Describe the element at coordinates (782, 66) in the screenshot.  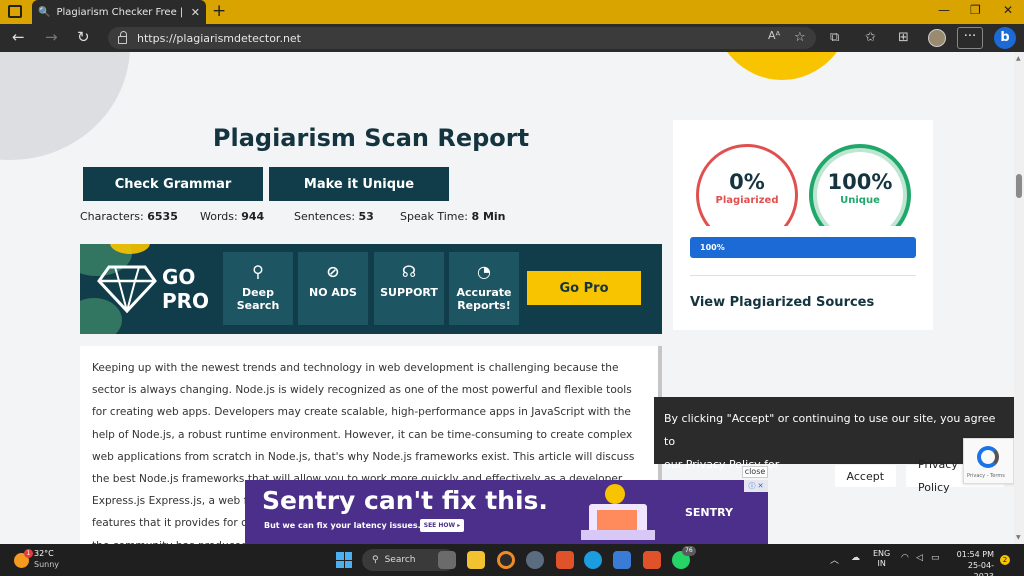
I see `decorative-yellow-circle` at that location.